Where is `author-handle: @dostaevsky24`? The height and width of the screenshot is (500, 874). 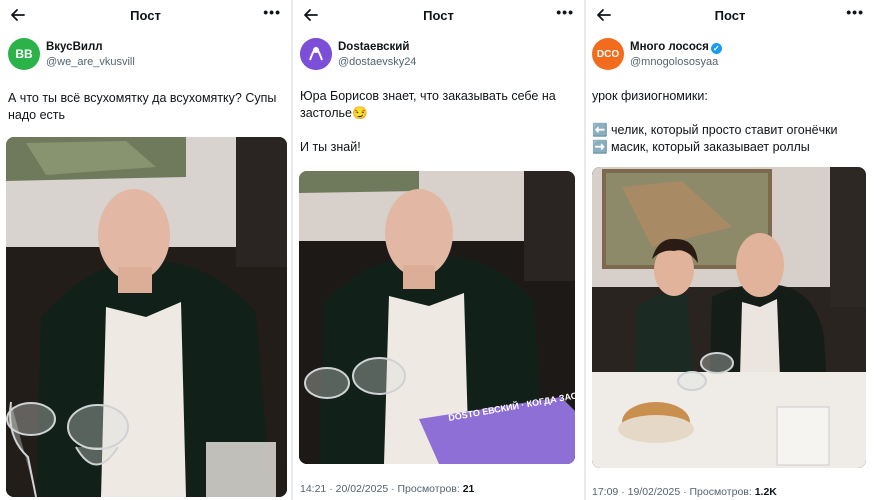 author-handle: @dostaevsky24 is located at coordinates (377, 62).